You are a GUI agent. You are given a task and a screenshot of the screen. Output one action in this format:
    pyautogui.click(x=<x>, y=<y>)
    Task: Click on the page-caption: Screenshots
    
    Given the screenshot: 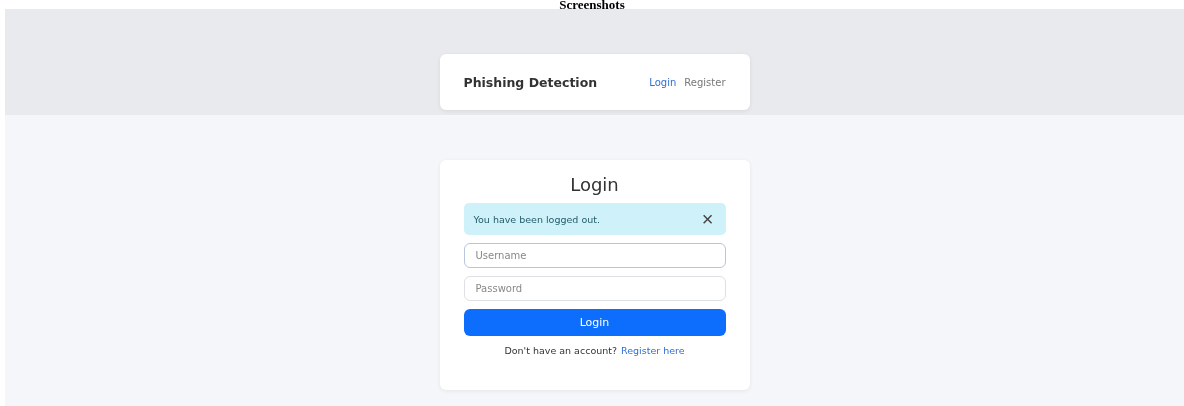 What is the action you would take?
    pyautogui.click(x=592, y=4)
    